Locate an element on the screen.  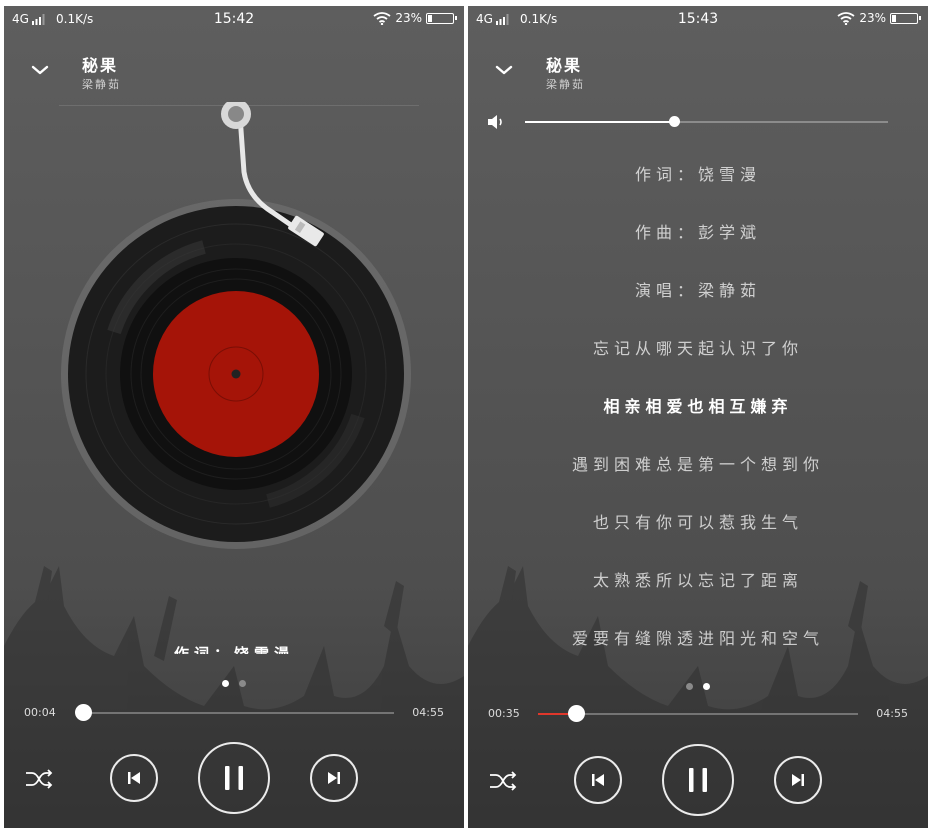
current-time: 00:04 is located at coordinates (40, 712).